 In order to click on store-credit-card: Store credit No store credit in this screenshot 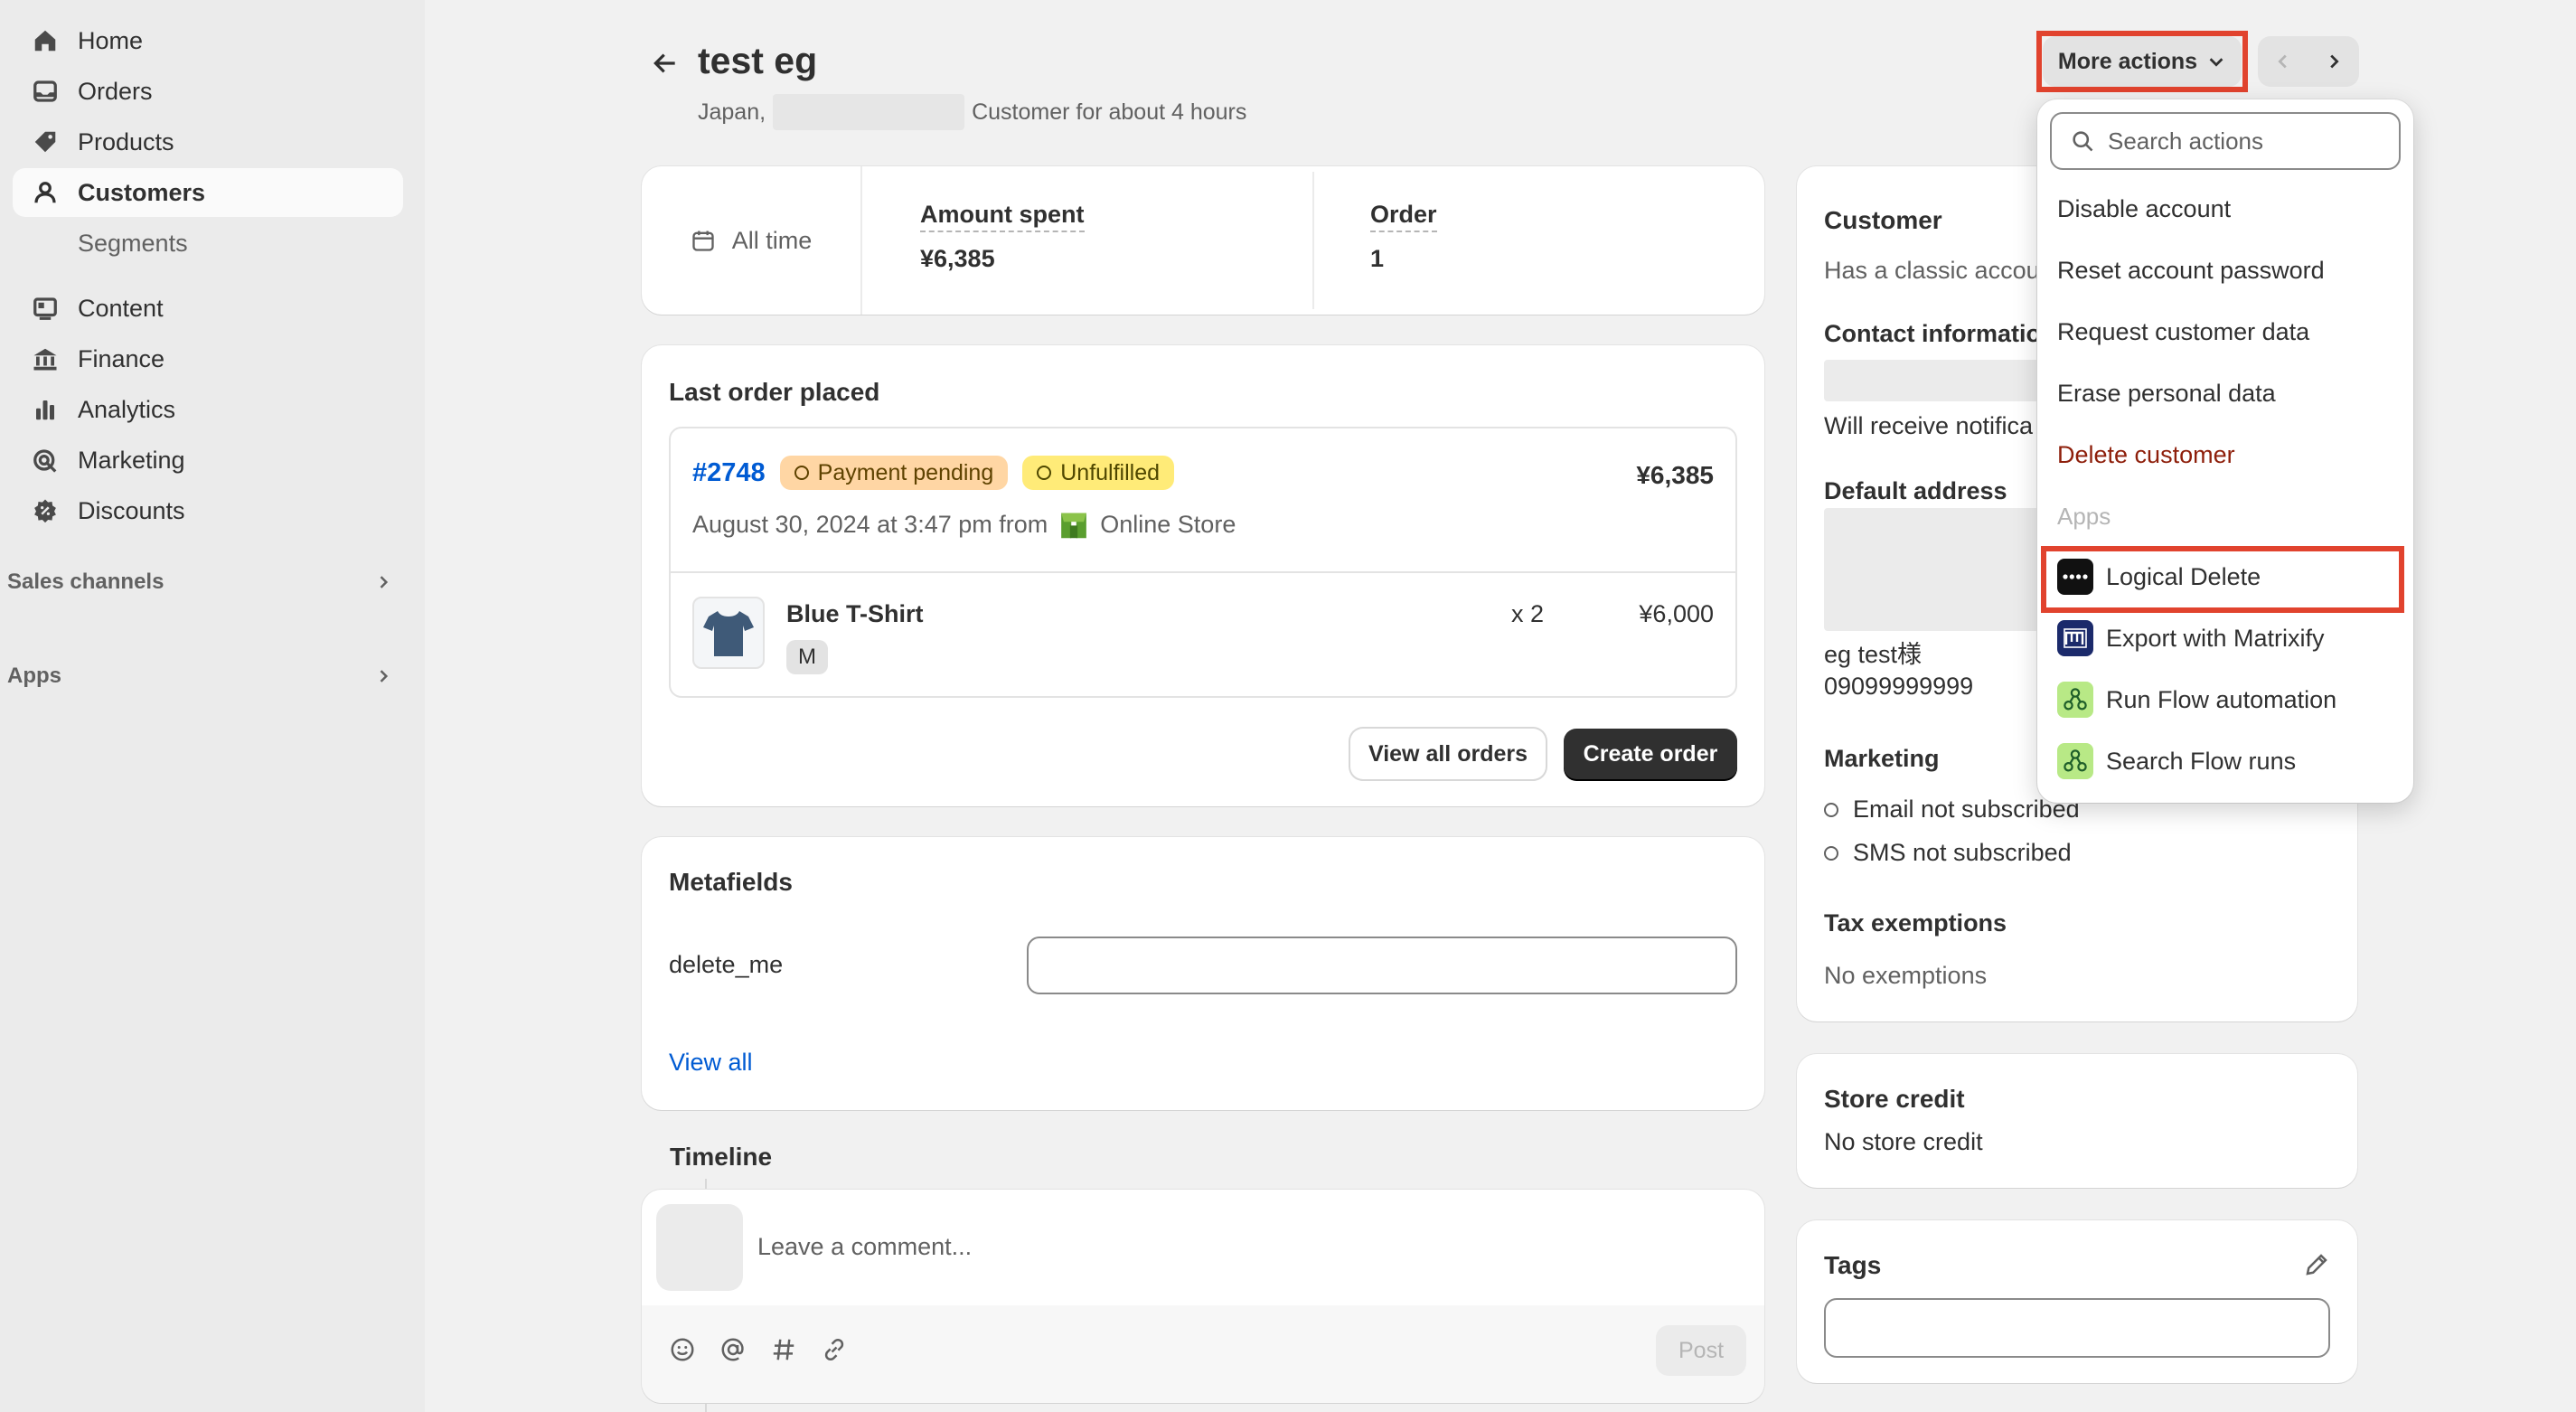, I will do `click(2077, 1121)`.